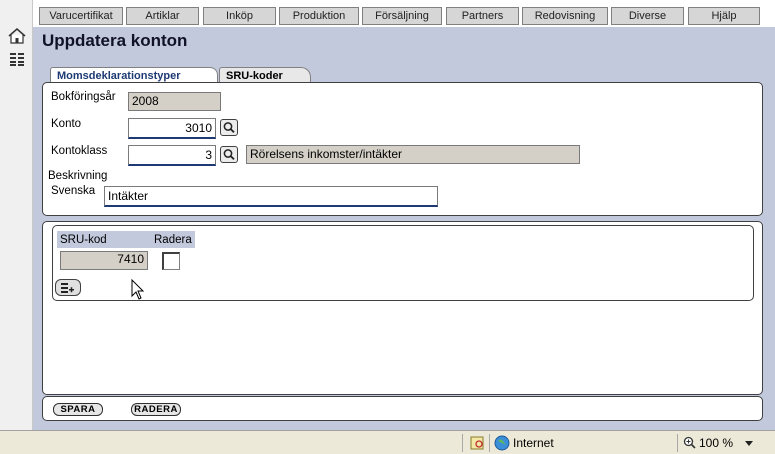 The image size is (775, 454). What do you see at coordinates (17, 36) in the screenshot?
I see `home-icon` at bounding box center [17, 36].